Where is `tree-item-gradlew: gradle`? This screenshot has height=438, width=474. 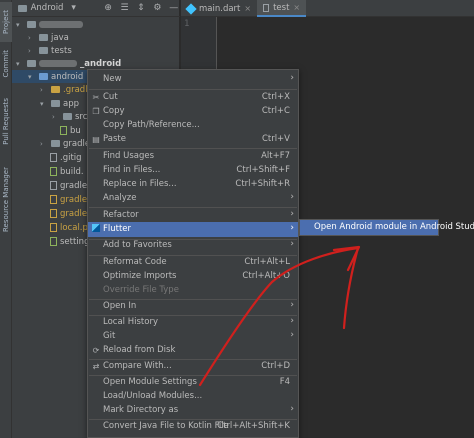 tree-item-gradlew: gradle is located at coordinates (68, 199).